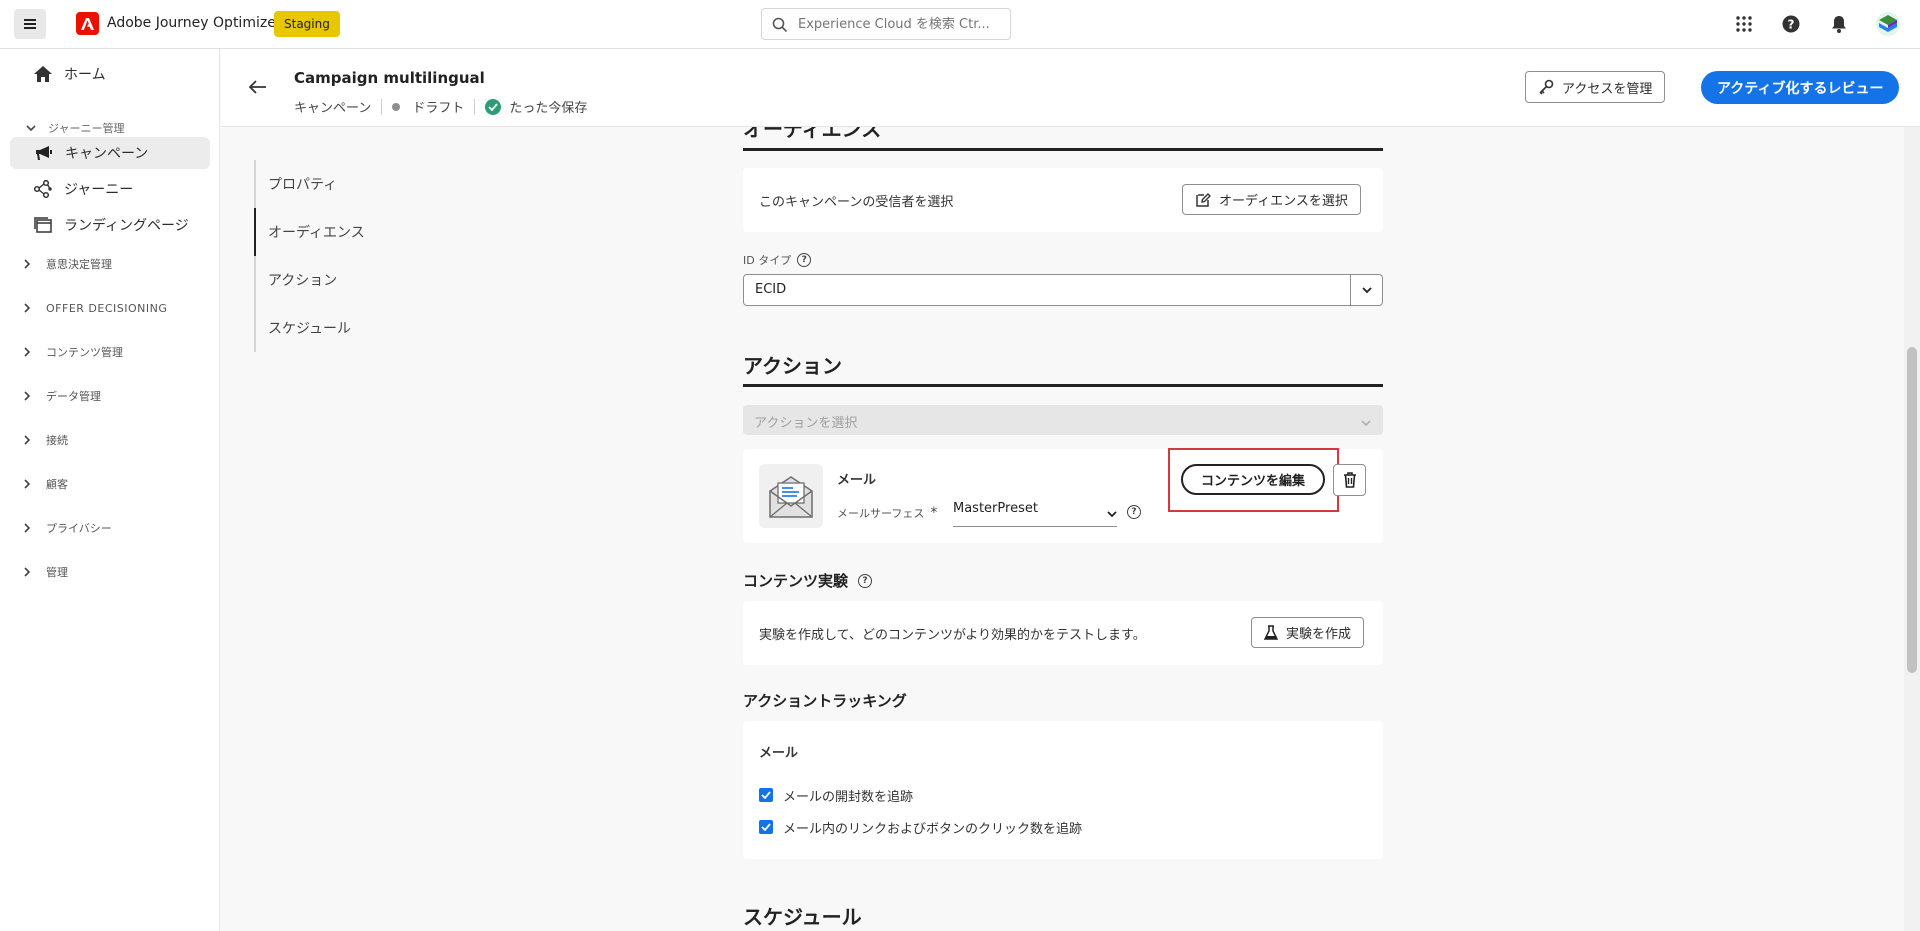 This screenshot has width=1920, height=931. I want to click on sidebar-group-decision-management: 意思決定管理, so click(68, 264).